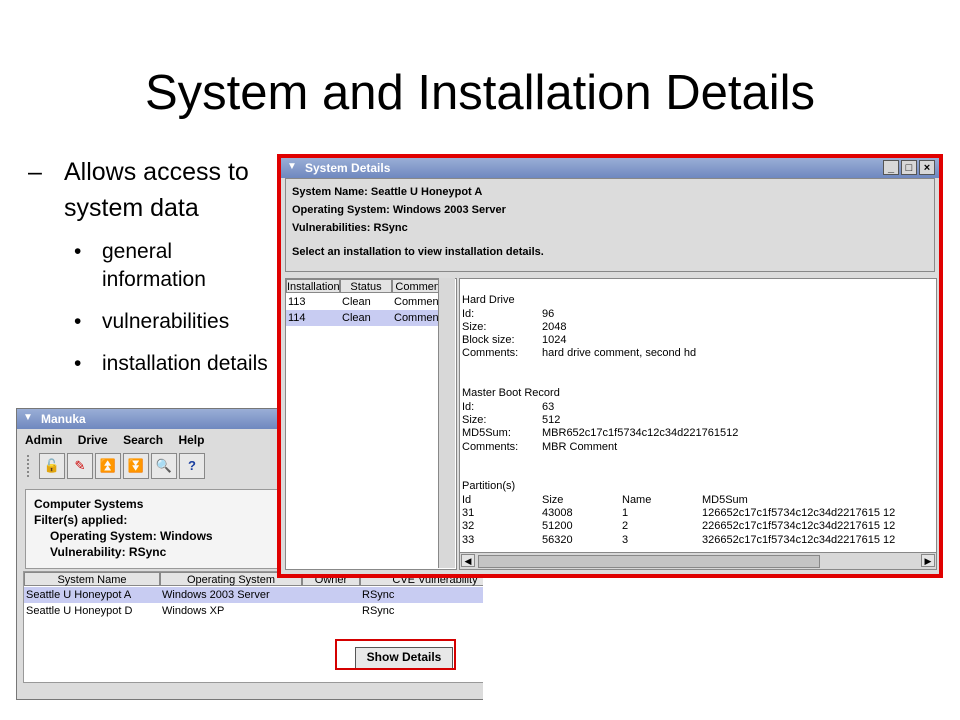 The image size is (960, 720). Describe the element at coordinates (366, 286) in the screenshot. I see `col-status: Status` at that location.